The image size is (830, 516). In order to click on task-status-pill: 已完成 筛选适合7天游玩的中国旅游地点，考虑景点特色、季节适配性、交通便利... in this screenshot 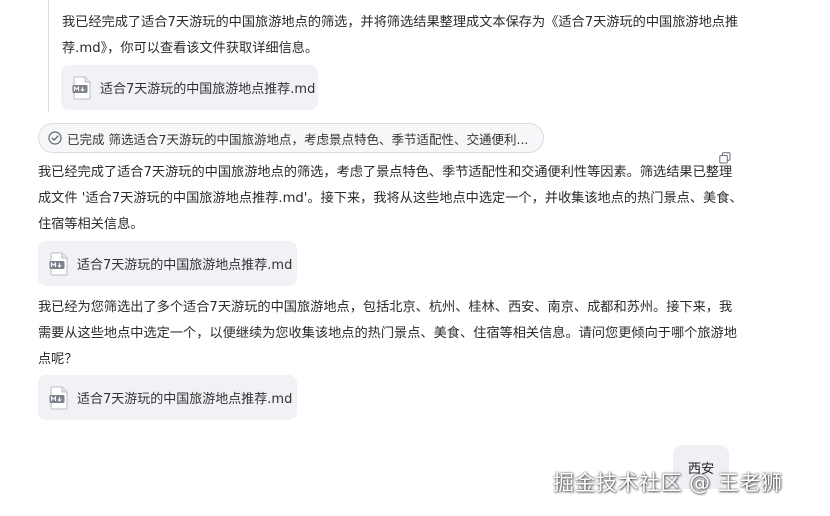, I will do `click(291, 138)`.